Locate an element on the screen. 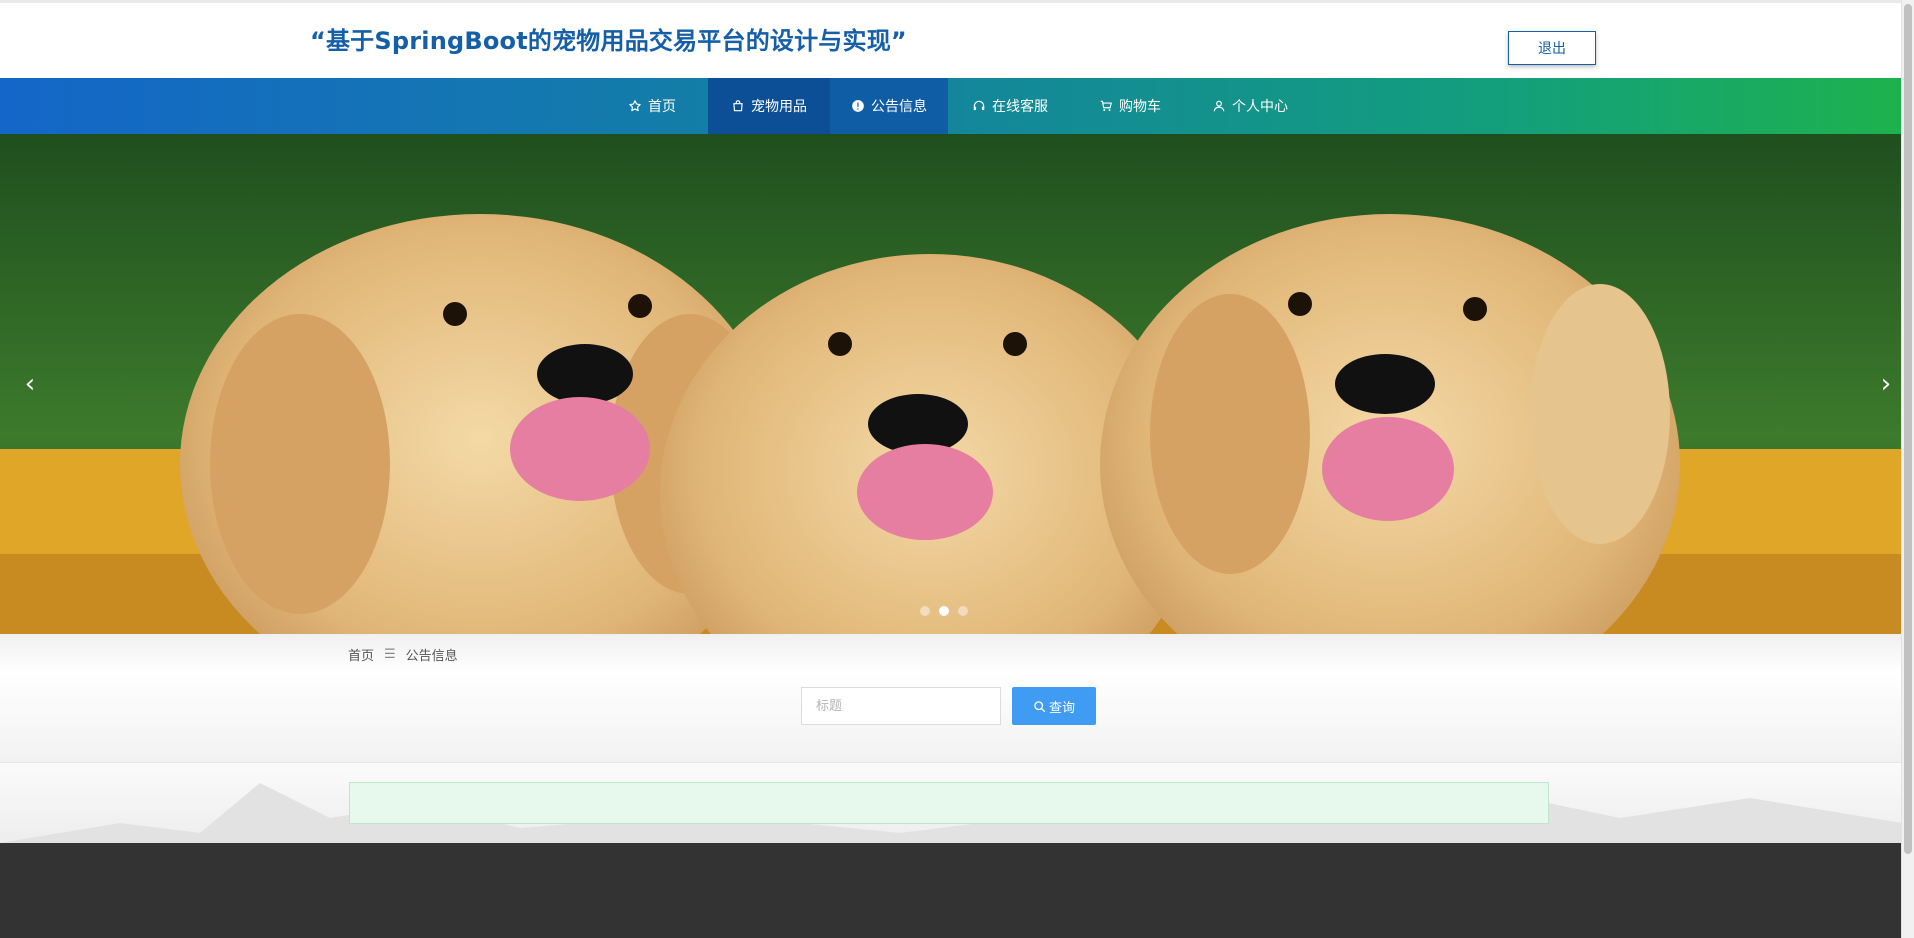 This screenshot has height=938, width=1914. nav-label-pet-supplies: 宠物用品 is located at coordinates (779, 107).